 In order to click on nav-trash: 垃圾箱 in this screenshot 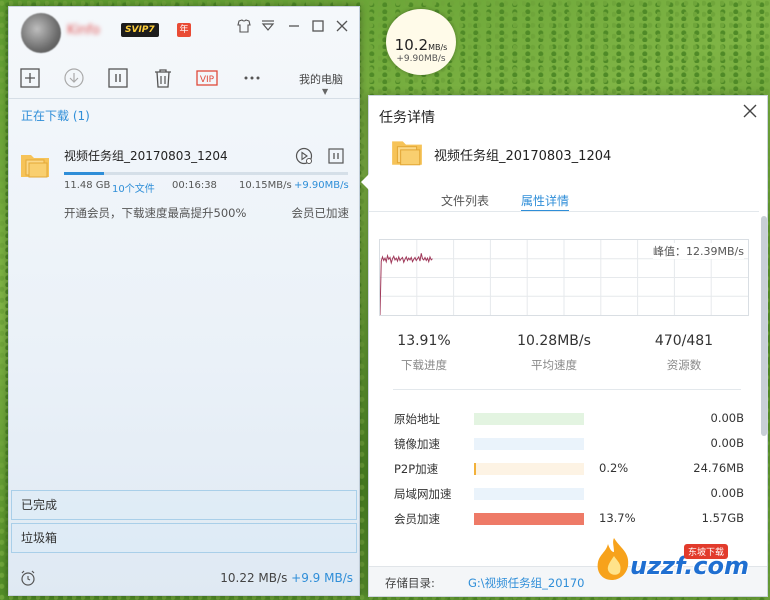, I will do `click(184, 538)`.